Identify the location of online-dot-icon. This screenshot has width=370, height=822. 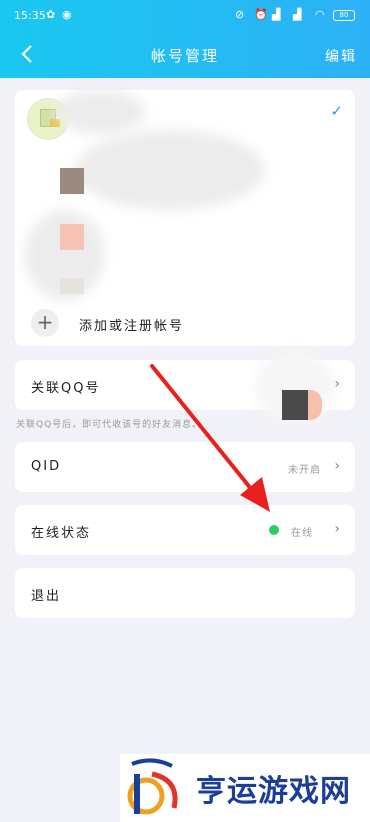
(274, 530).